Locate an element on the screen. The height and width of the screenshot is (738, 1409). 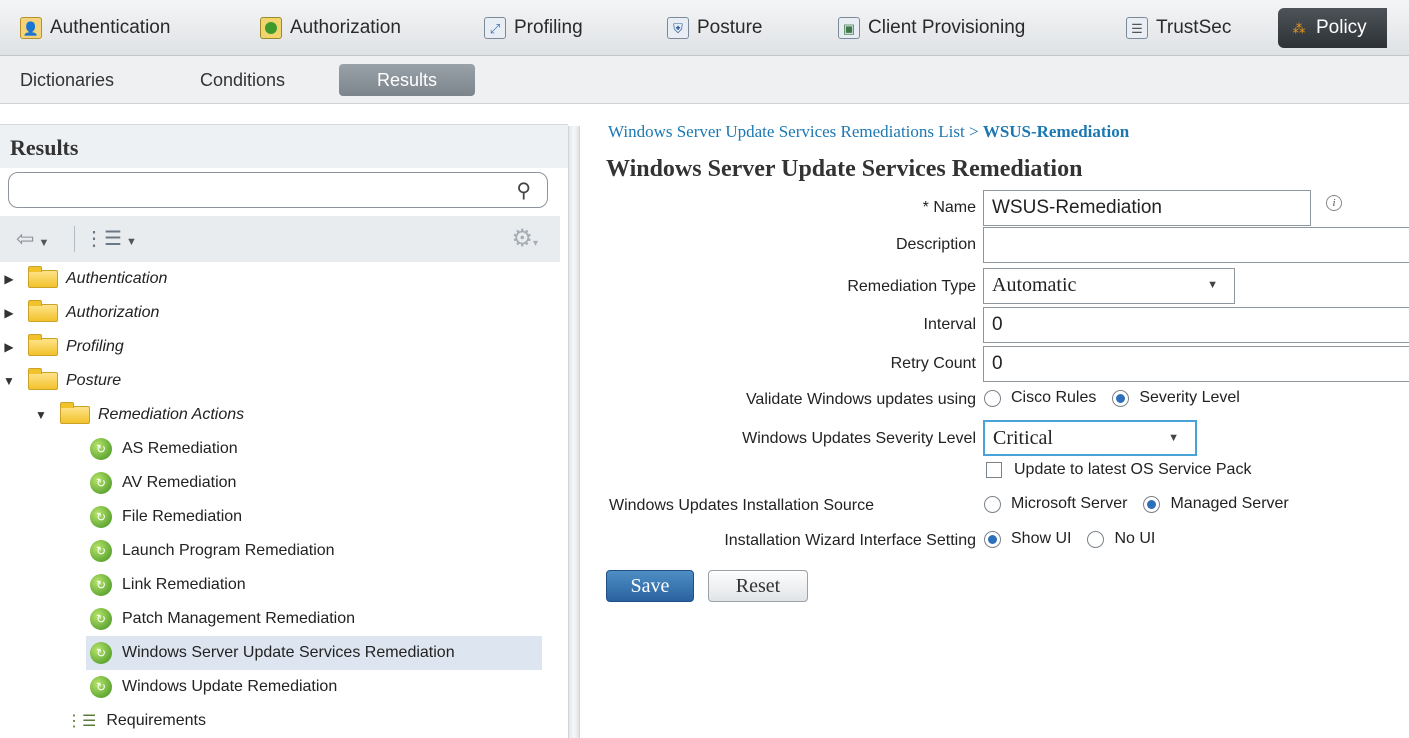
tree-item-as-remediation: ↻ AS Remediation is located at coordinates (164, 449).